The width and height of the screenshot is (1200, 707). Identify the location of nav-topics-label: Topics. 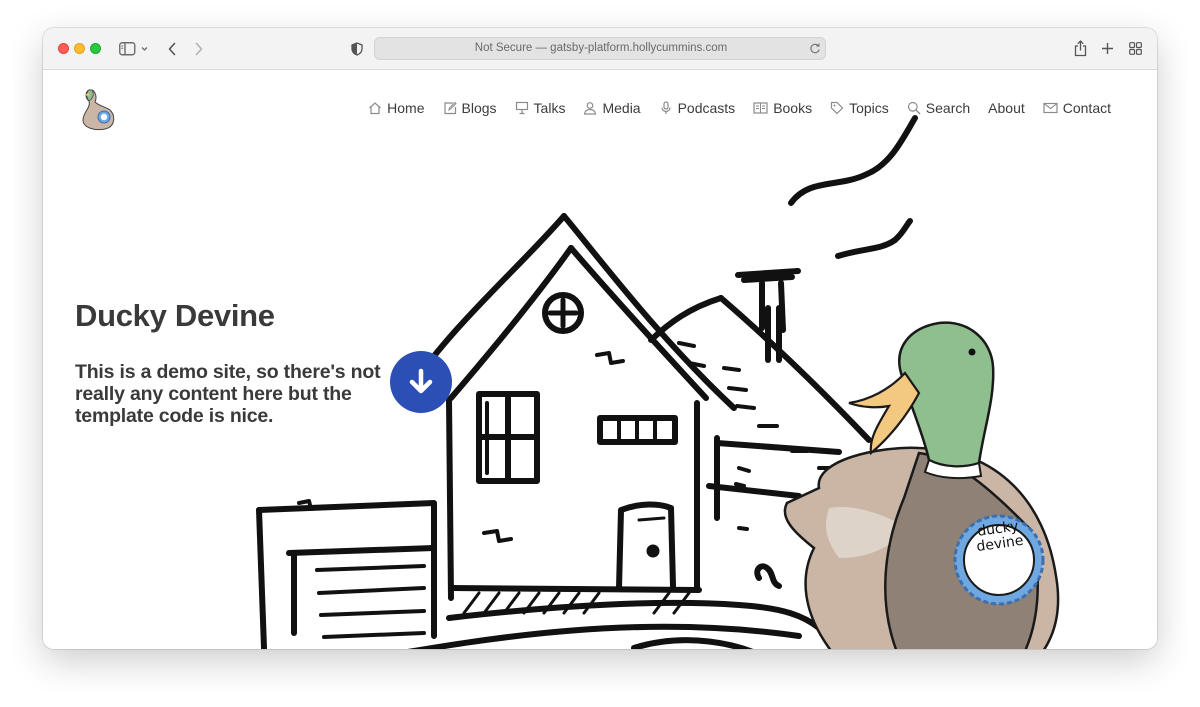
(869, 108).